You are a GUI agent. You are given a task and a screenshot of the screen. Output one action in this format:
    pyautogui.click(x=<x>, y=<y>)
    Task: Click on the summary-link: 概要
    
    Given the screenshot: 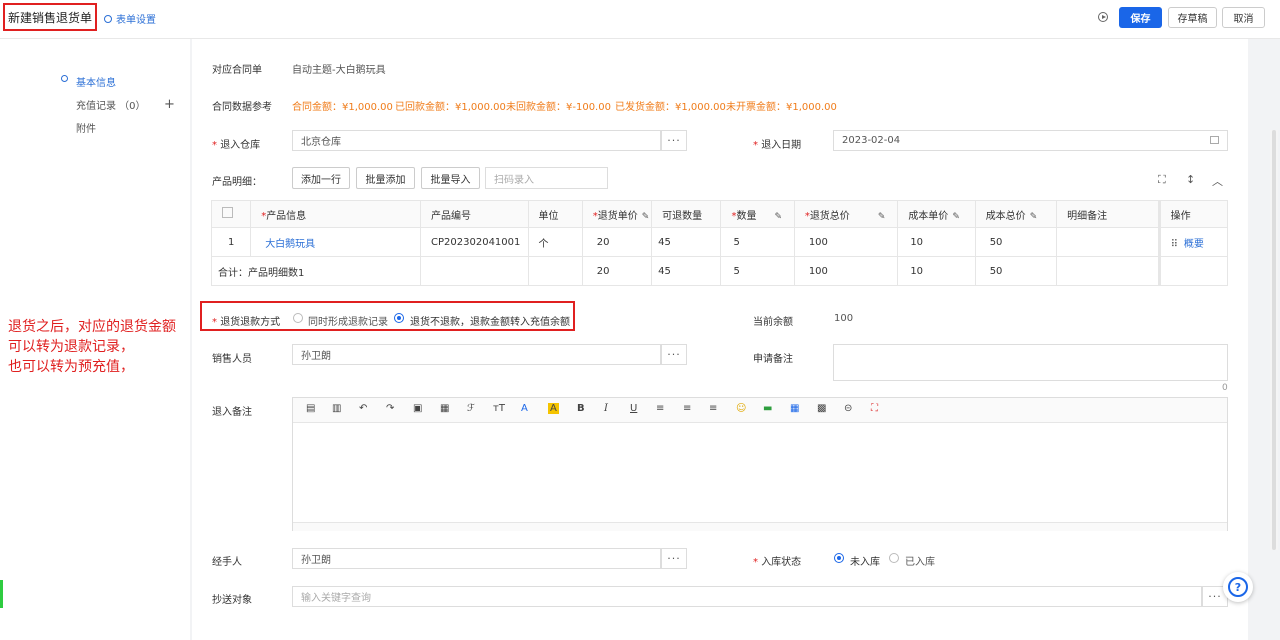 What is the action you would take?
    pyautogui.click(x=1194, y=244)
    